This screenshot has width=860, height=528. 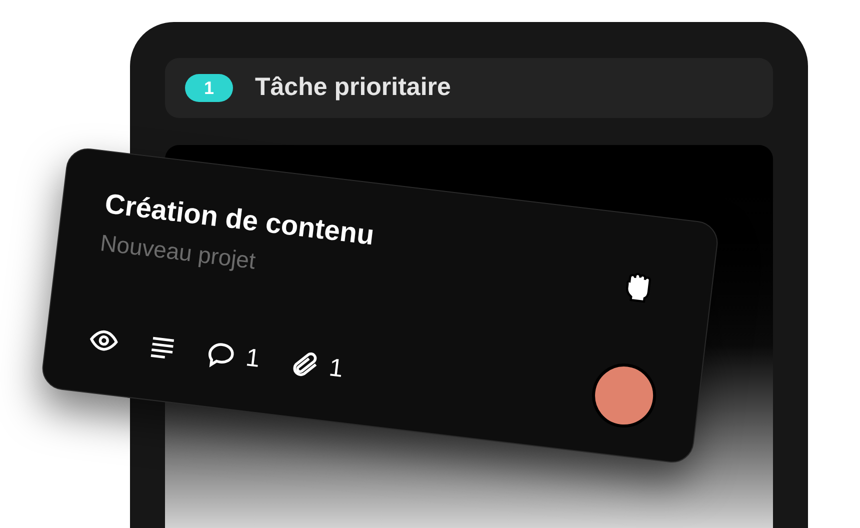 What do you see at coordinates (353, 88) in the screenshot?
I see `column-title: Tâche prioritaire` at bounding box center [353, 88].